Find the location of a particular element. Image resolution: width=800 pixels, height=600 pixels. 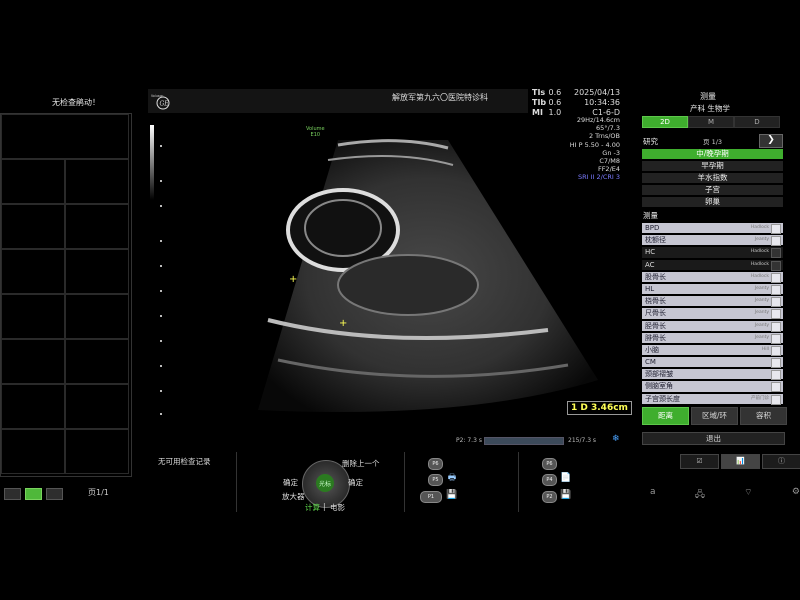

study-item: 卵巢 is located at coordinates (712, 202).